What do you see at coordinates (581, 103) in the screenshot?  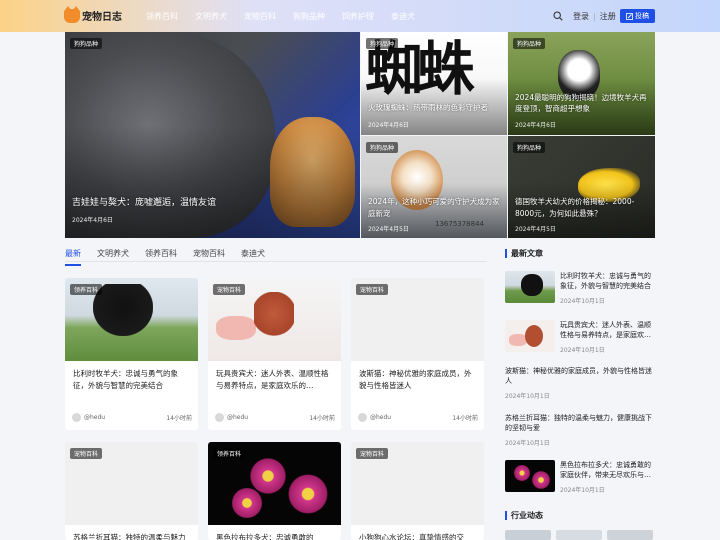 I see `hero-title: 2024最聪明的狗狗揭晓！边境牧羊犬再度登顶，智商超乎想象` at bounding box center [581, 103].